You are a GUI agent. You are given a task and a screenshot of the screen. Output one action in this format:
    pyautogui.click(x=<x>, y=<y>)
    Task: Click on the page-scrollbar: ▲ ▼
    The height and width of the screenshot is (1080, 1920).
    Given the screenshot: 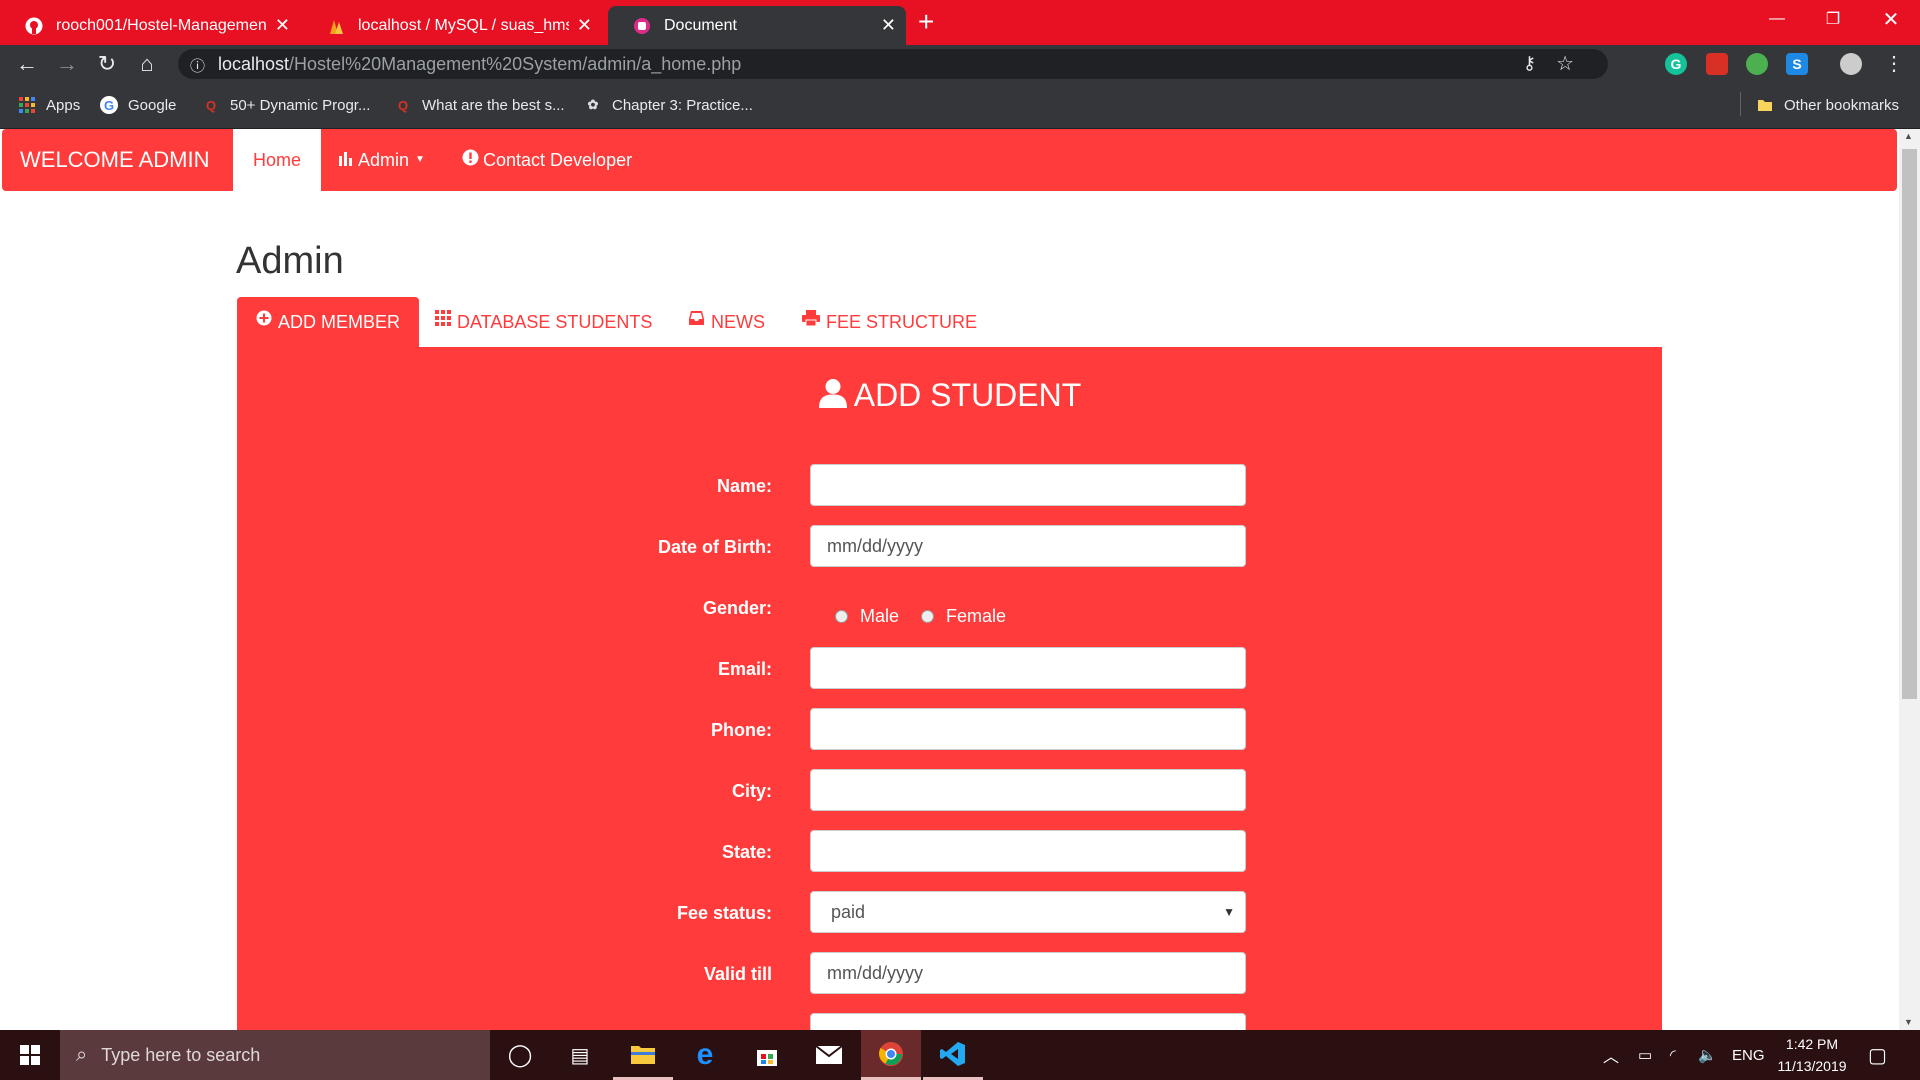 What is the action you would take?
    pyautogui.click(x=1909, y=579)
    